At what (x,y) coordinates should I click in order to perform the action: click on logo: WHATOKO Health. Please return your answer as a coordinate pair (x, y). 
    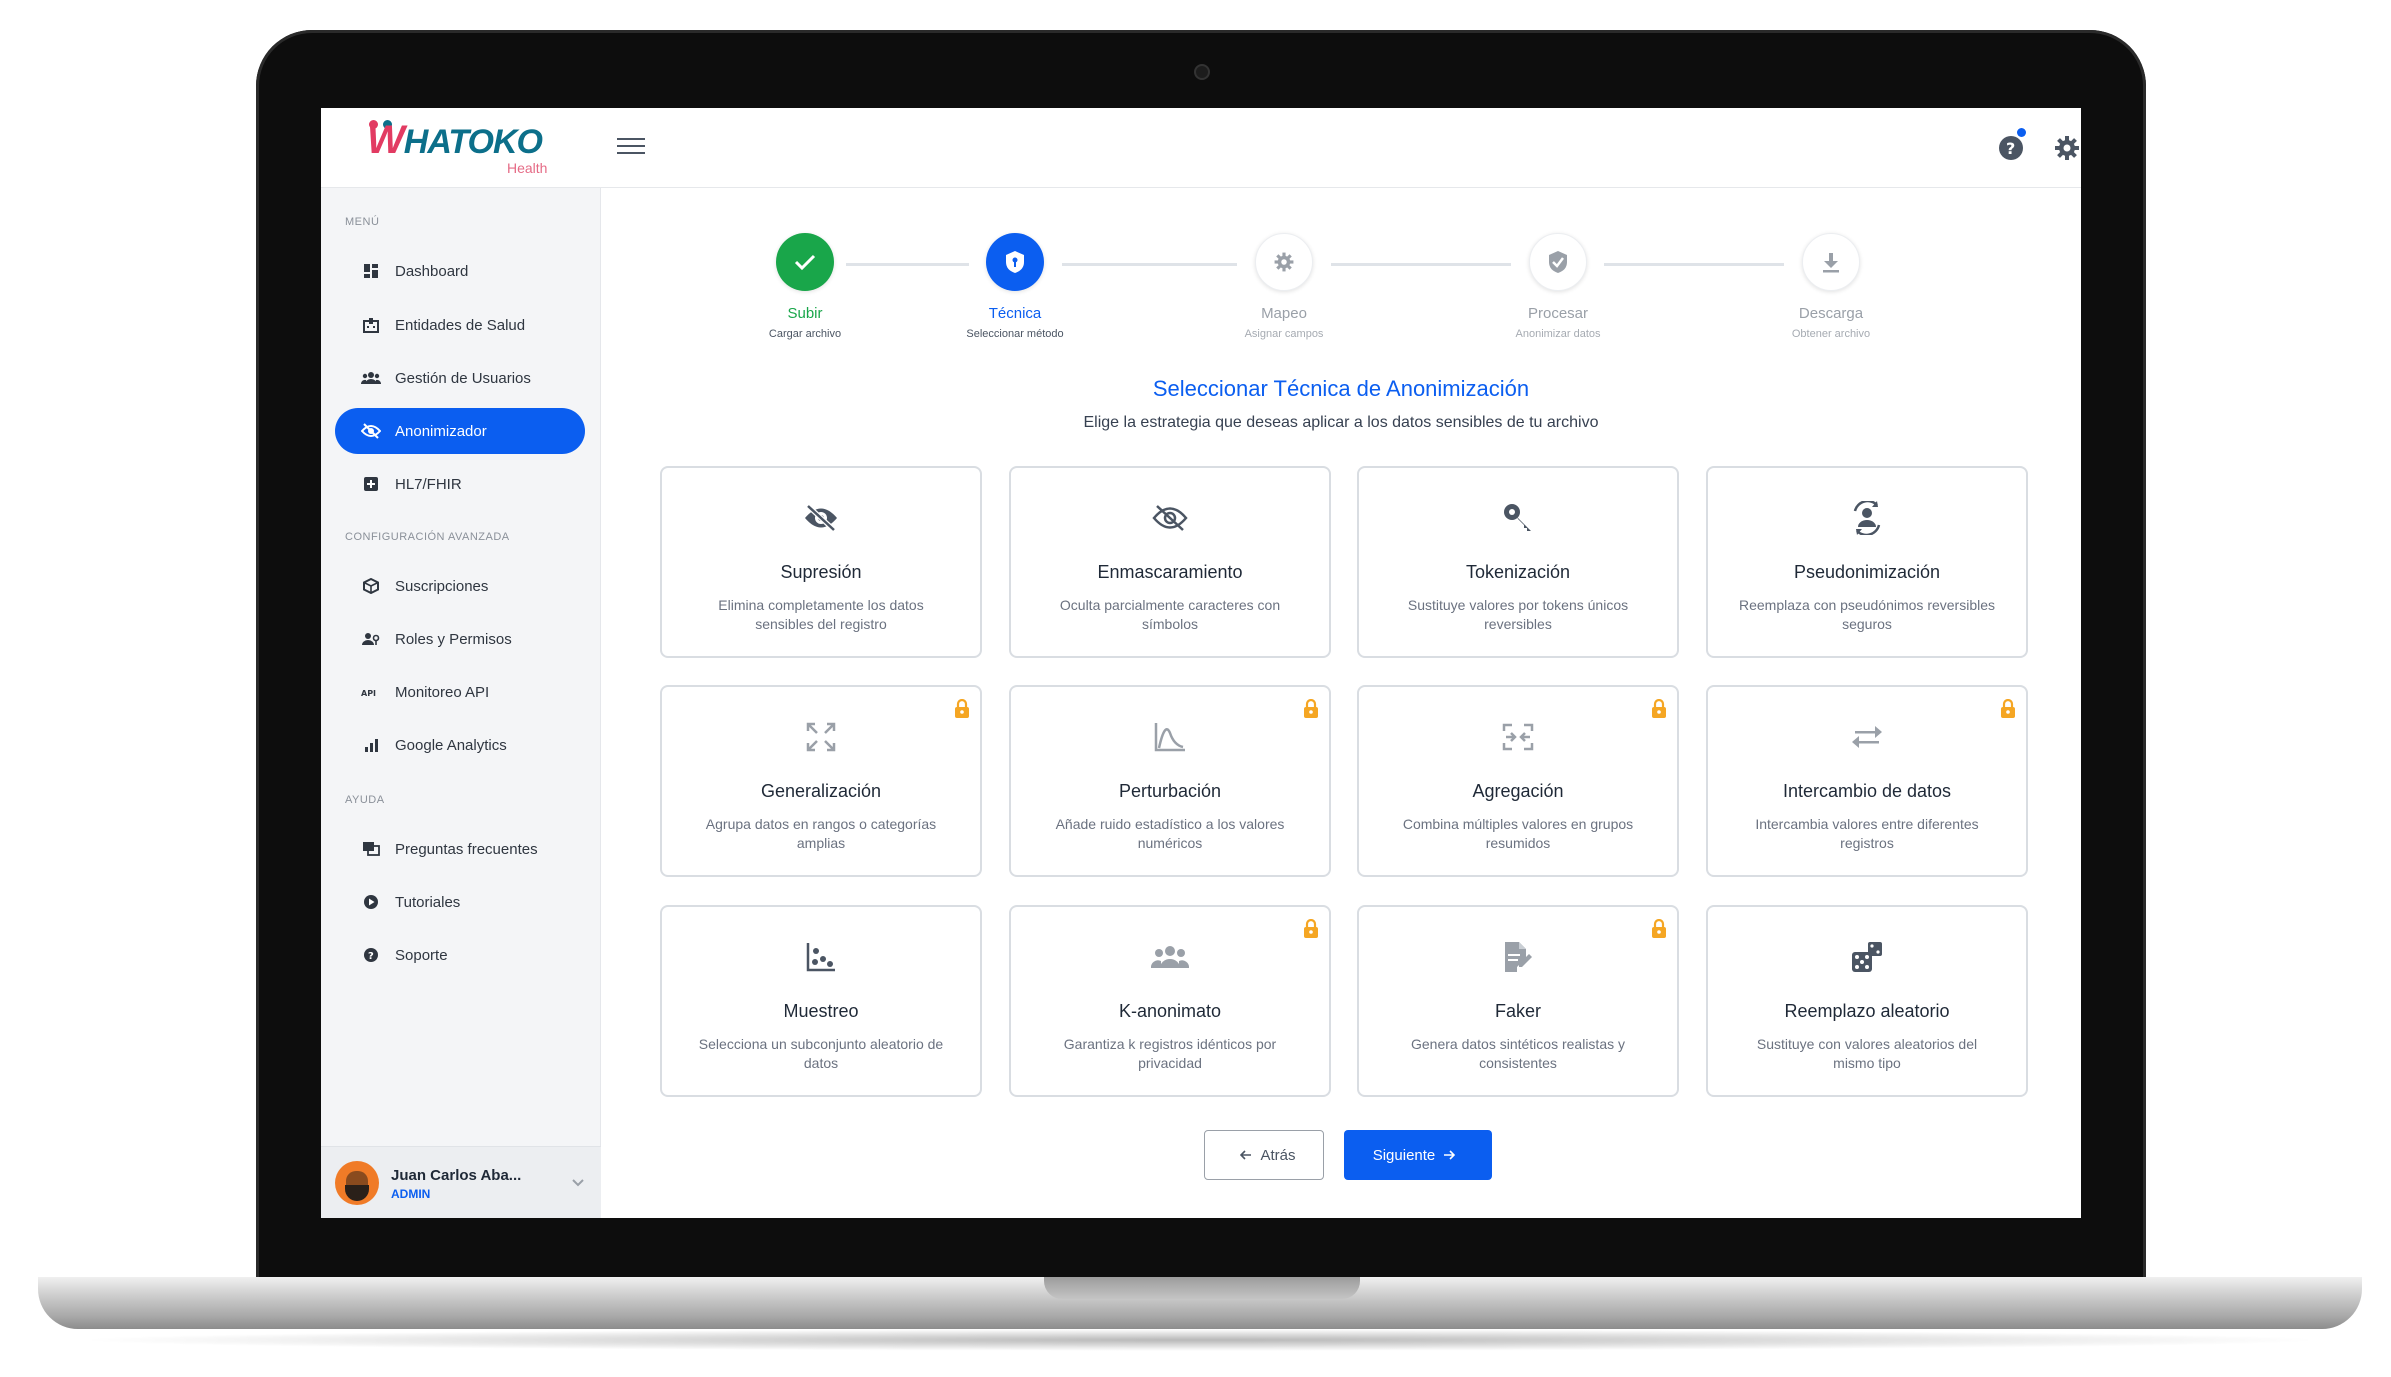
    Looking at the image, I should click on (461, 148).